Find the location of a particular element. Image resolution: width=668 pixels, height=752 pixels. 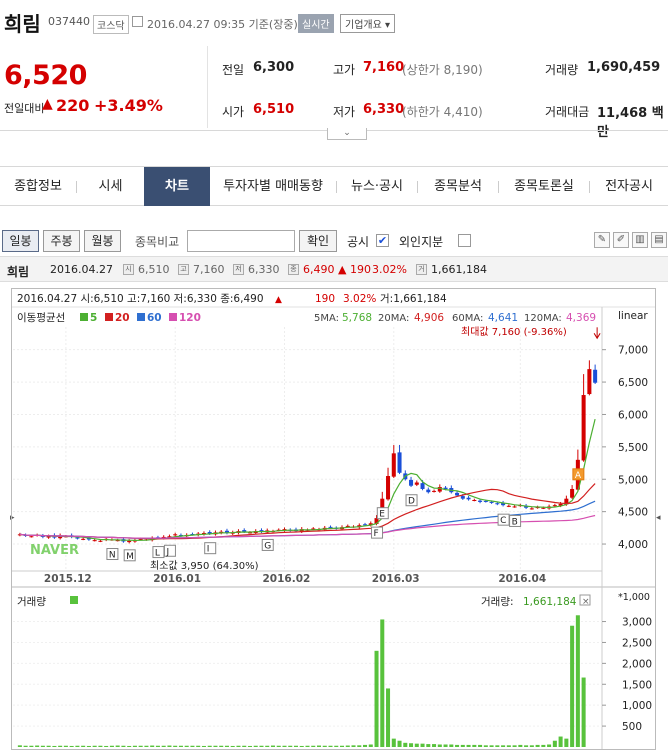

info-low: 6,330 is located at coordinates (264, 269).